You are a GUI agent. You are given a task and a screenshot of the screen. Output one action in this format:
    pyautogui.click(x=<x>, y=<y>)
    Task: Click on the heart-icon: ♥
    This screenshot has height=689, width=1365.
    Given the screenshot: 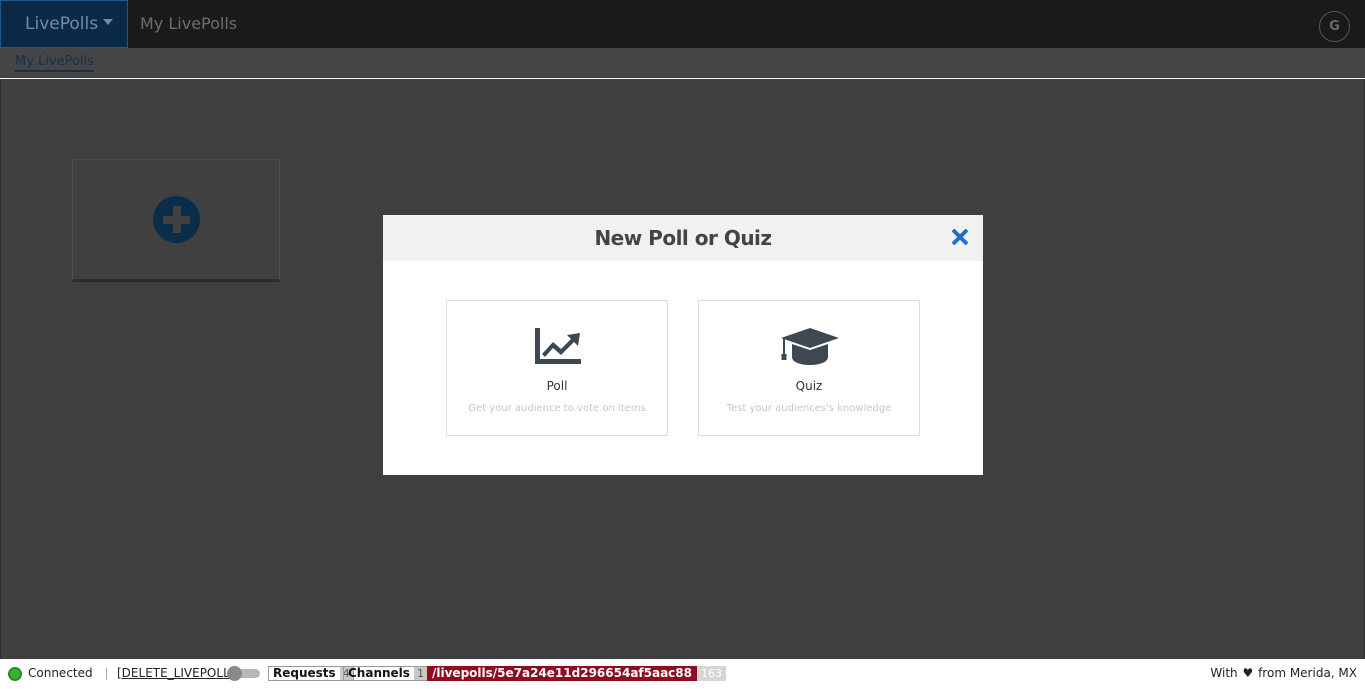 What is the action you would take?
    pyautogui.click(x=1248, y=673)
    